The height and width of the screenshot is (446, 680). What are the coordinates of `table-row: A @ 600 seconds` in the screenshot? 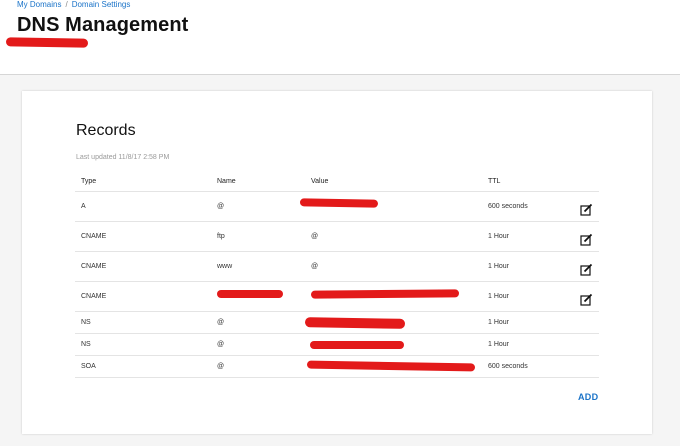 It's located at (337, 207).